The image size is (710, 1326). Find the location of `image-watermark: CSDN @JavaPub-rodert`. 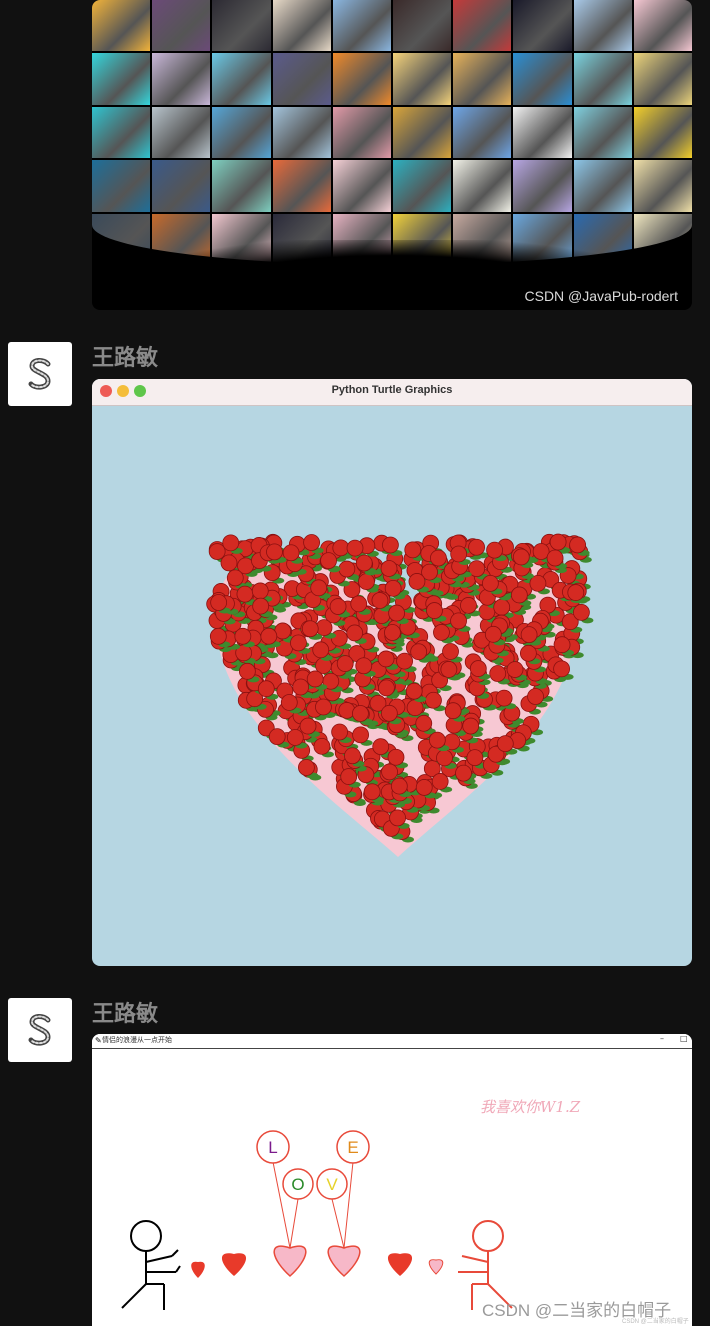

image-watermark: CSDN @JavaPub-rodert is located at coordinates (601, 296).